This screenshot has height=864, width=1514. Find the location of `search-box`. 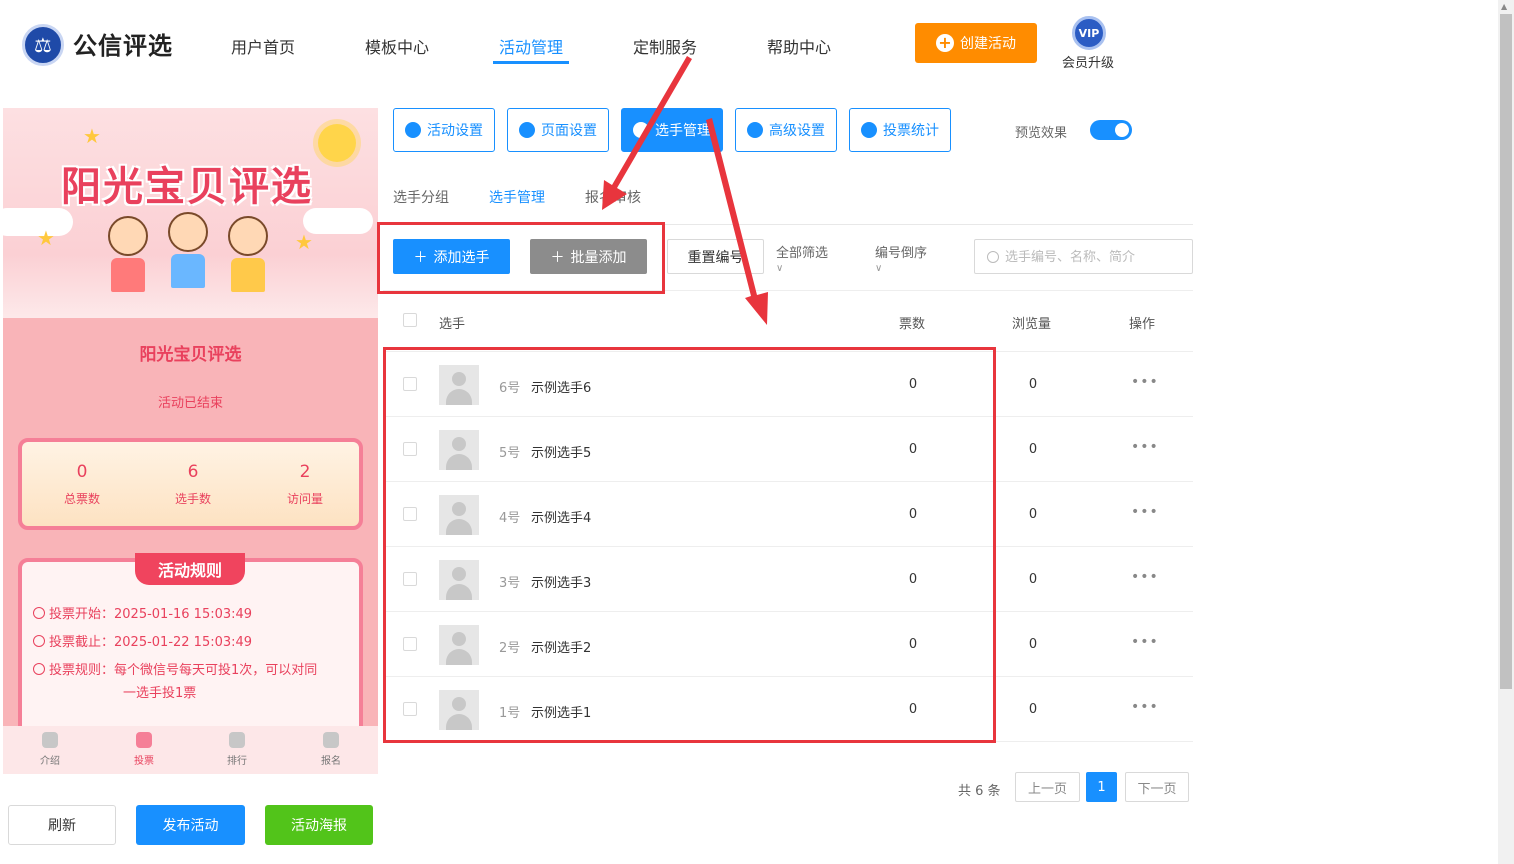

search-box is located at coordinates (1083, 256).